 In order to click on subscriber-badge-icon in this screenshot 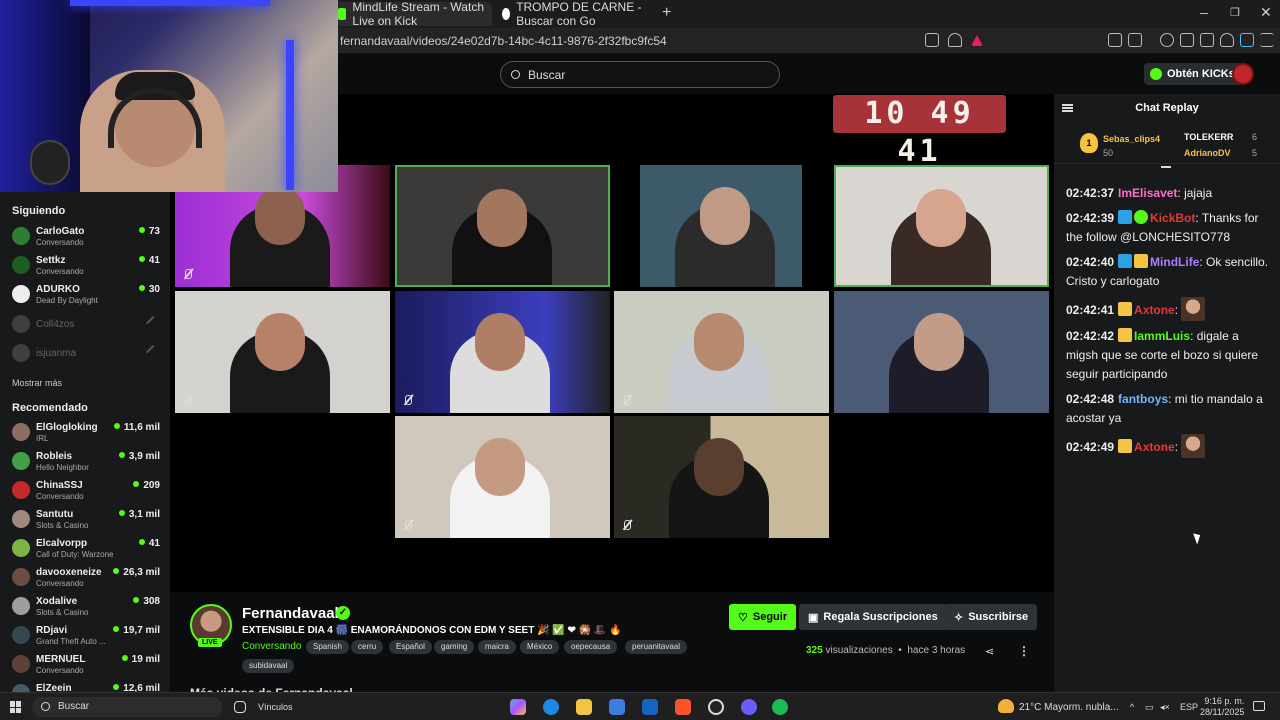, I will do `click(1125, 335)`.